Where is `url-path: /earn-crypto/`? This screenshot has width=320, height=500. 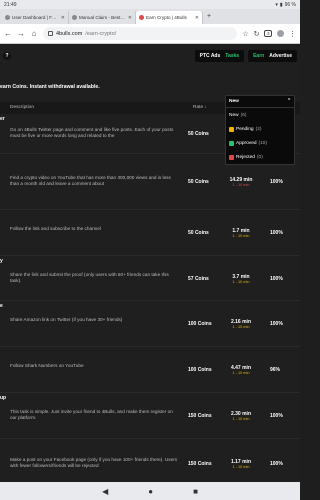 url-path: /earn-crypto/ is located at coordinates (101, 33).